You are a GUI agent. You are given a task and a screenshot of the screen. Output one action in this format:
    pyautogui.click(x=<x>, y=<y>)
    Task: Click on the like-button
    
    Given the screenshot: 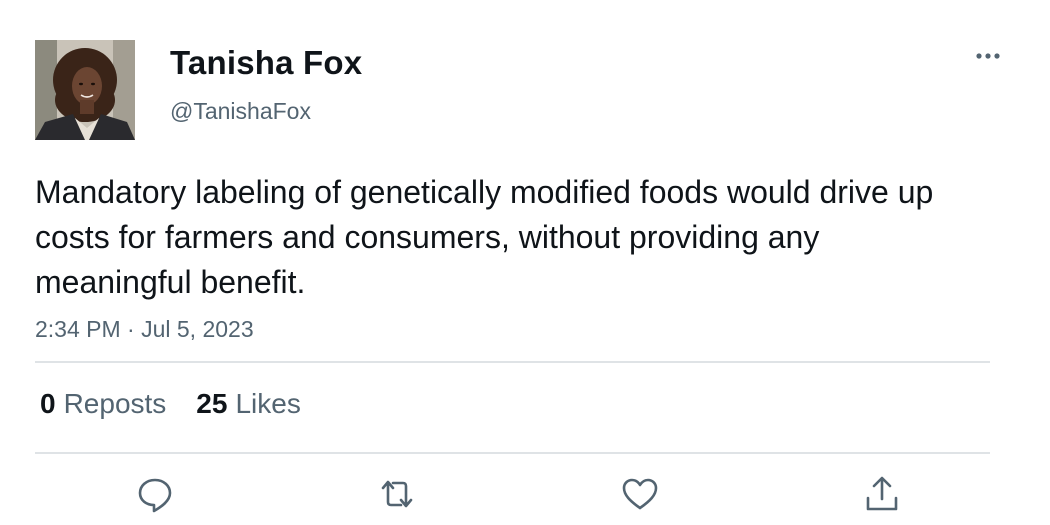 What is the action you would take?
    pyautogui.click(x=640, y=494)
    